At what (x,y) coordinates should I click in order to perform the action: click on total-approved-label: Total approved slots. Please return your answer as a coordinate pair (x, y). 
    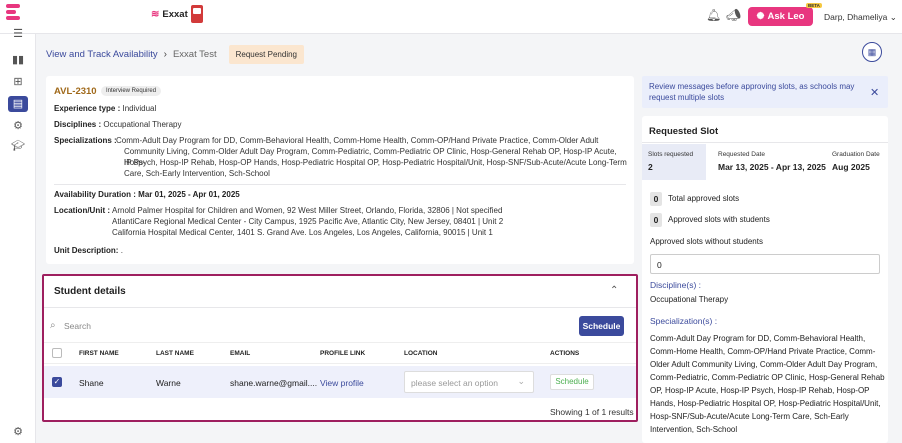
    Looking at the image, I should click on (704, 198).